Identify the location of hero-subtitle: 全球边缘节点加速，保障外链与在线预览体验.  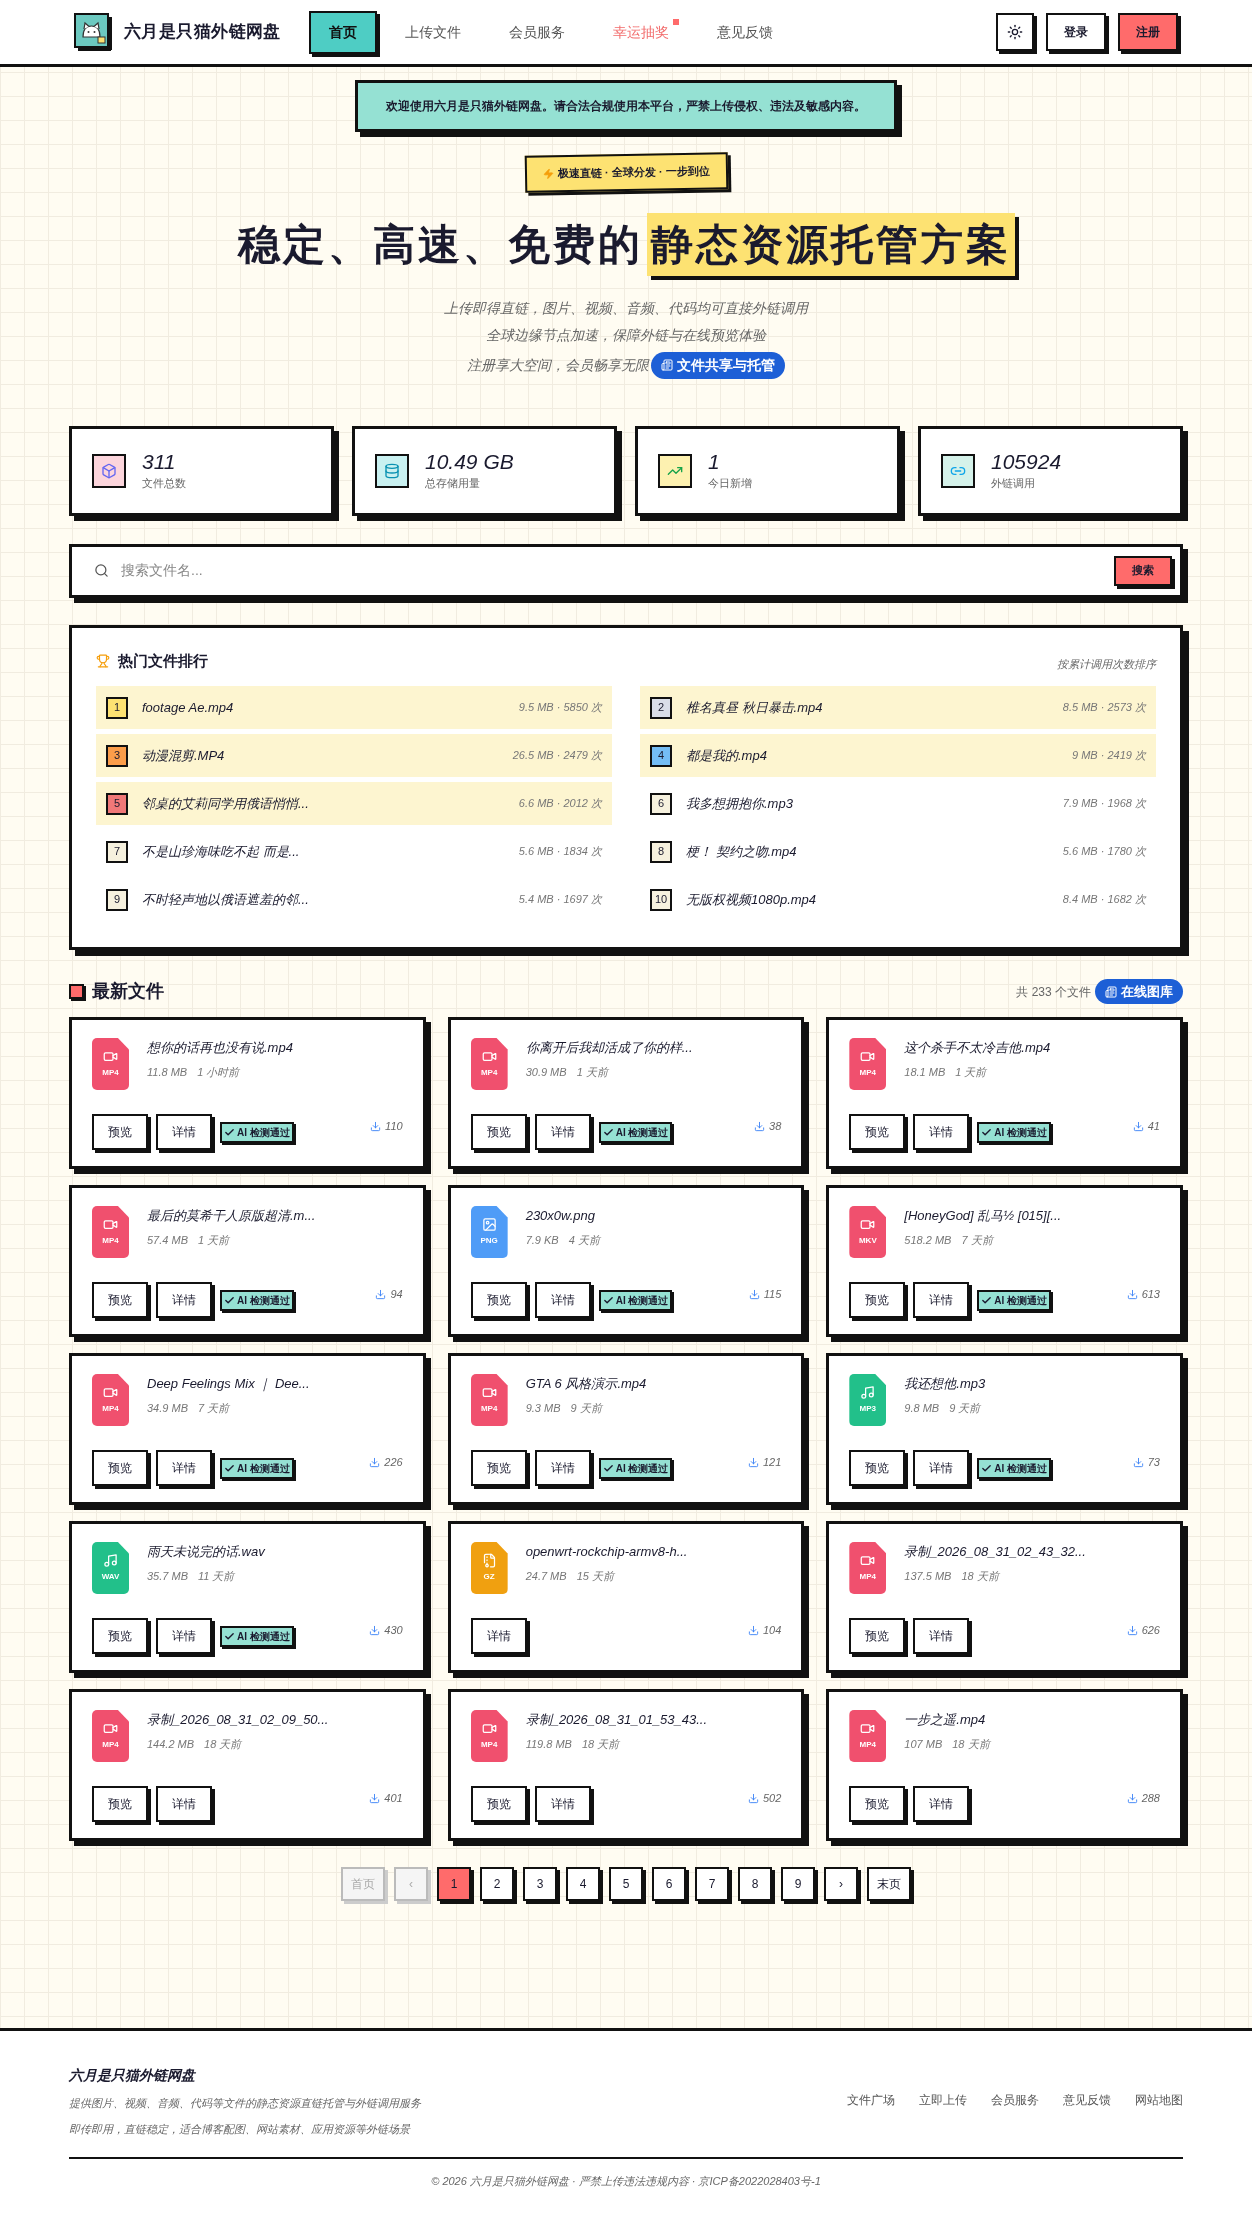
(626, 335).